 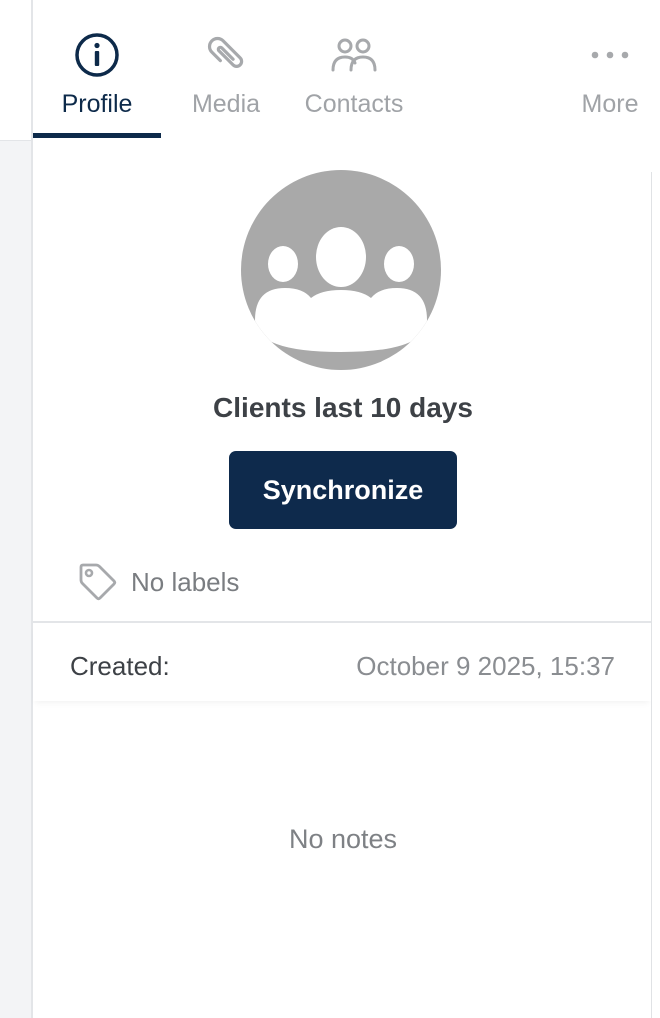 What do you see at coordinates (343, 490) in the screenshot?
I see `synchronize-button: Synchronize` at bounding box center [343, 490].